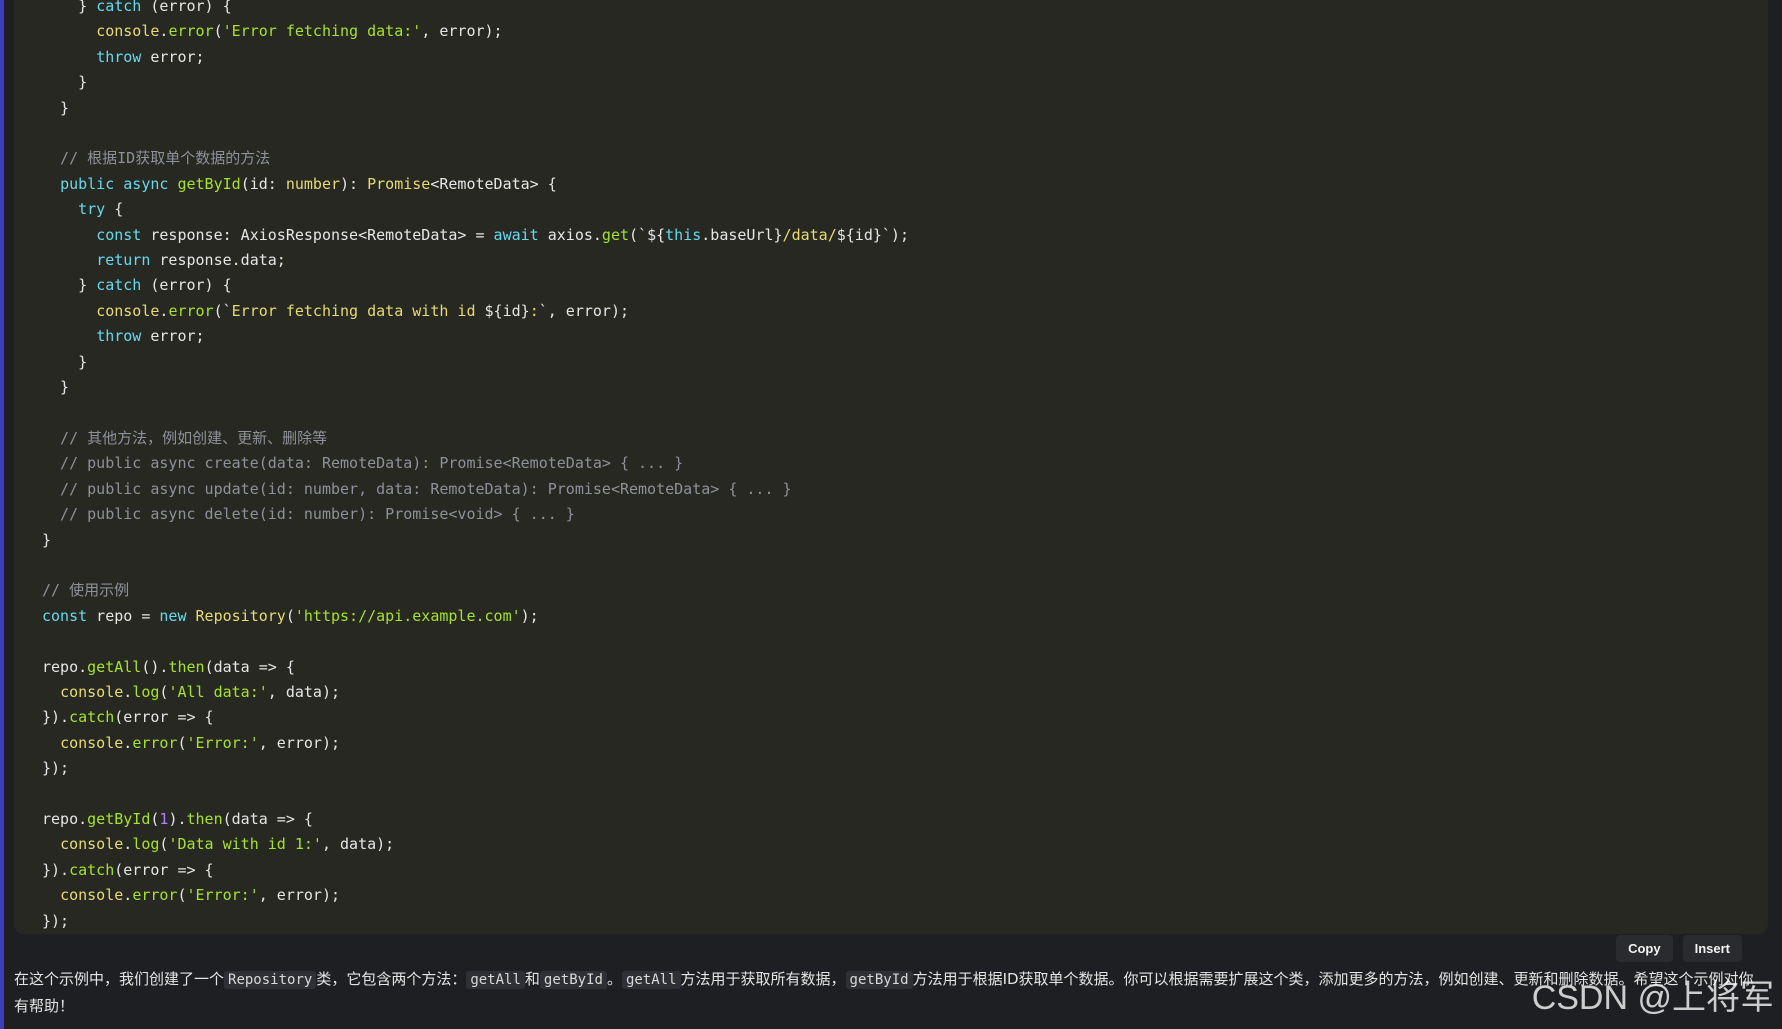  I want to click on insert-button: Insert, so click(1712, 948).